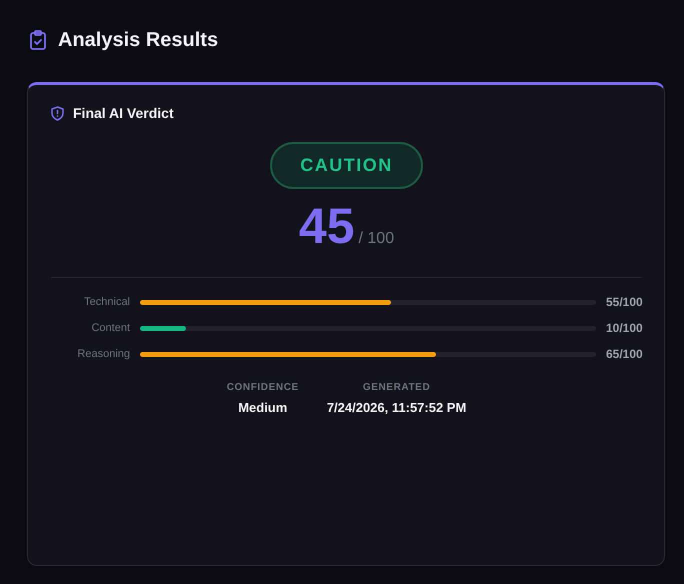  Describe the element at coordinates (38, 40) in the screenshot. I see `clipboard-check-icon` at that location.